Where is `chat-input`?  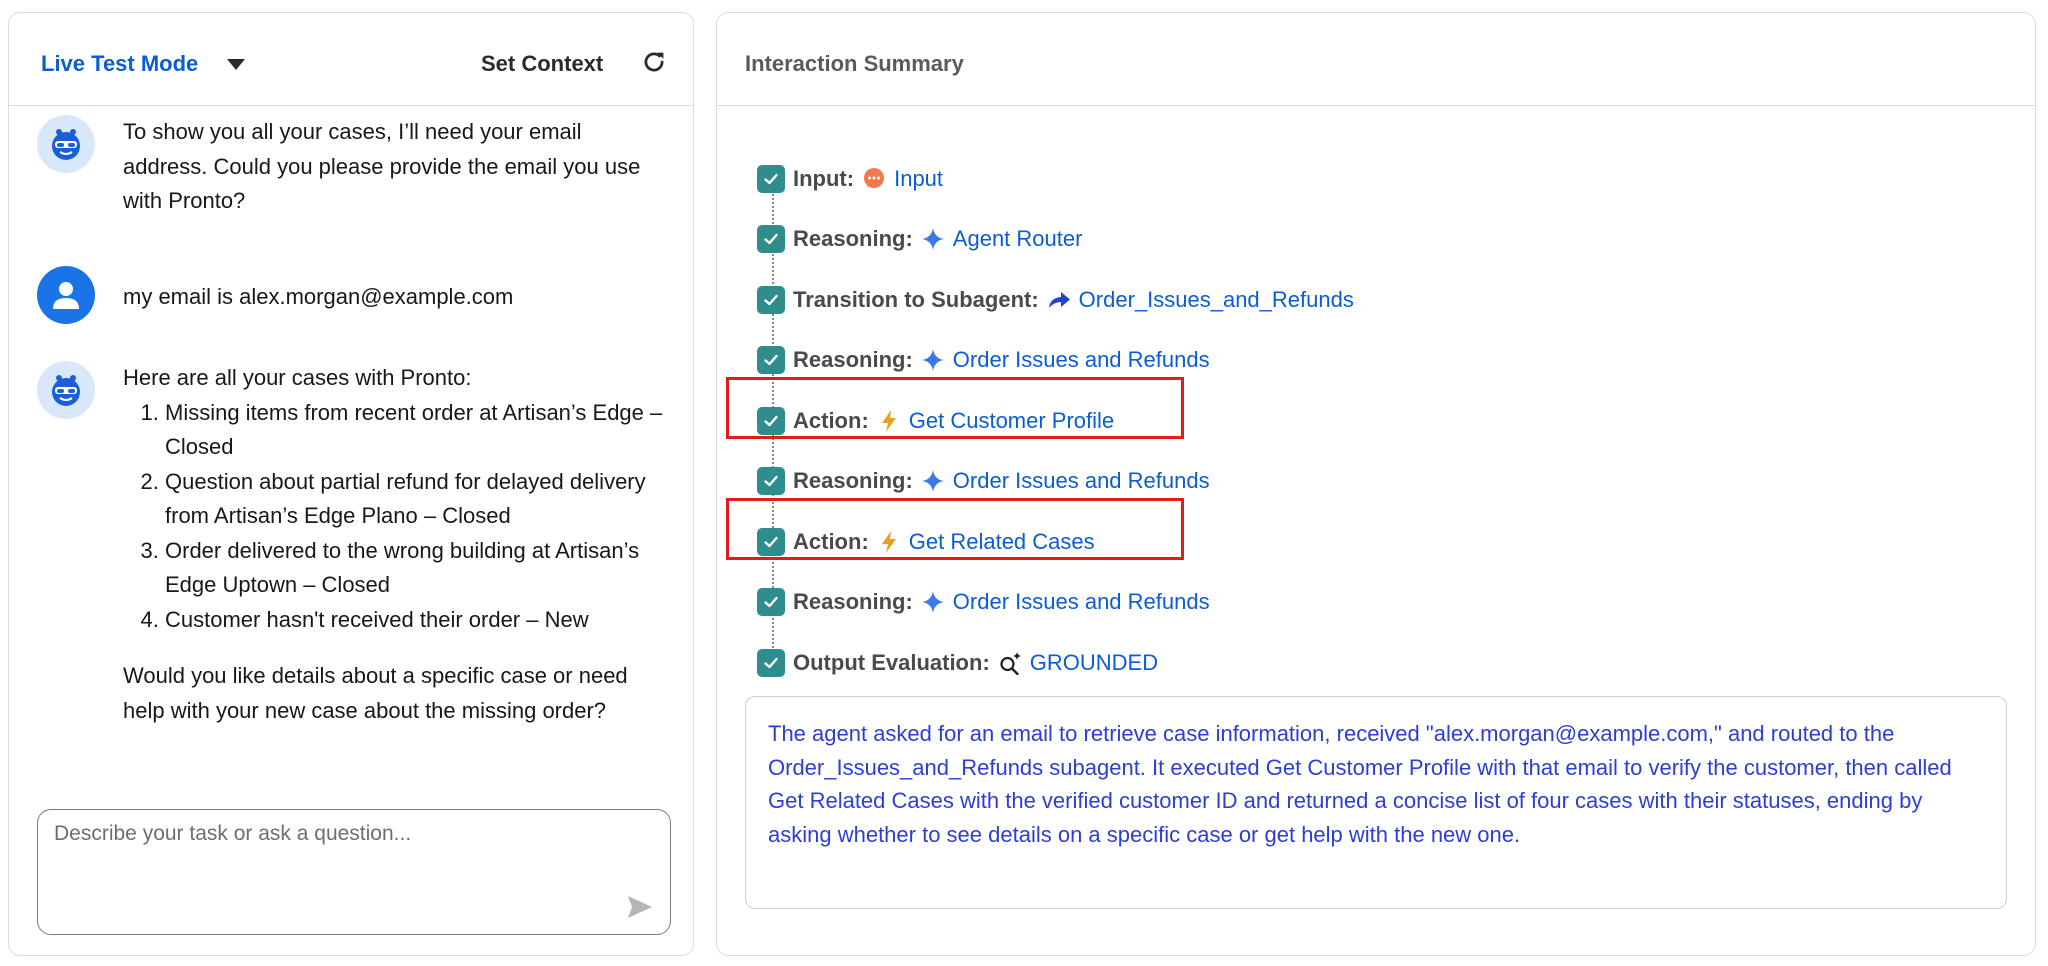
chat-input is located at coordinates (354, 872).